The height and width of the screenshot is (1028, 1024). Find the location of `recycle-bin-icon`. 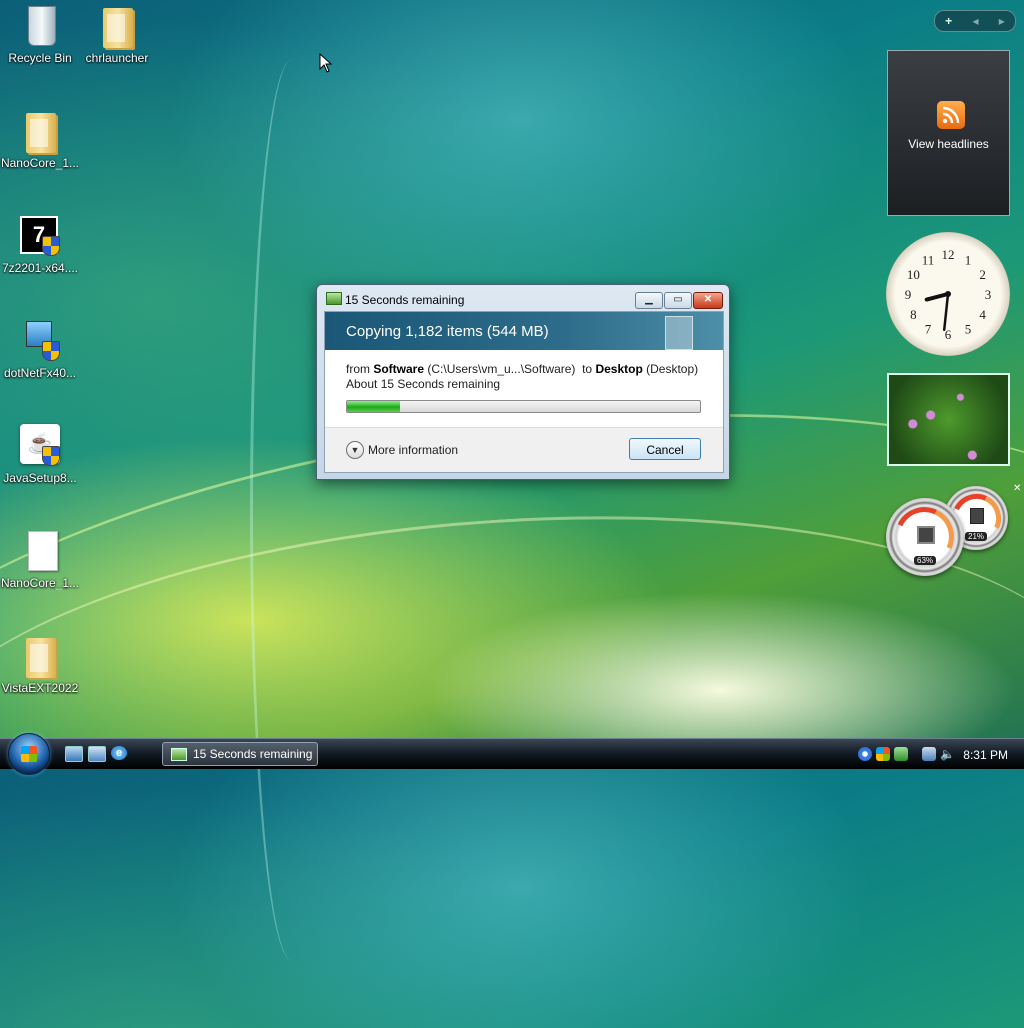

recycle-bin-icon is located at coordinates (40, 26).